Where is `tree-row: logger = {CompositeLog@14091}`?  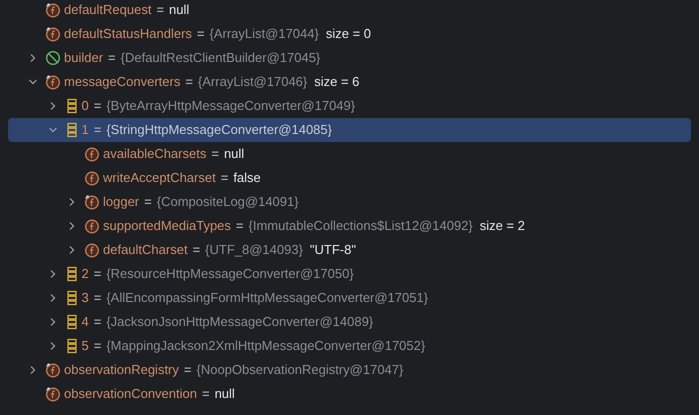 tree-row: logger = {CompositeLog@14091} is located at coordinates (349, 202).